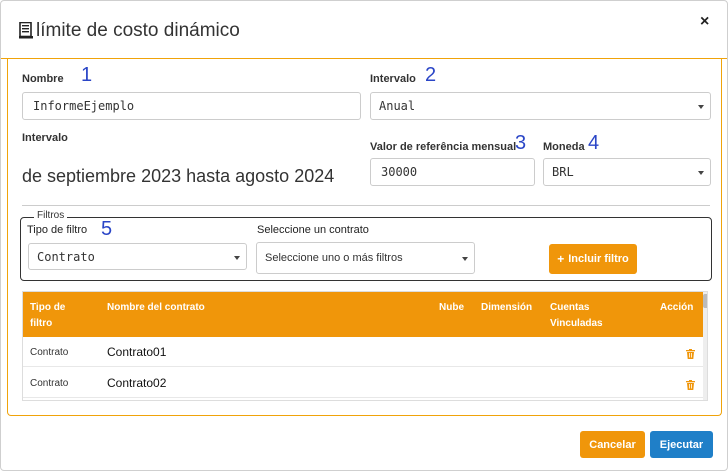 The height and width of the screenshot is (471, 728). What do you see at coordinates (191, 106) in the screenshot?
I see `name-input: InformeEjemplo` at bounding box center [191, 106].